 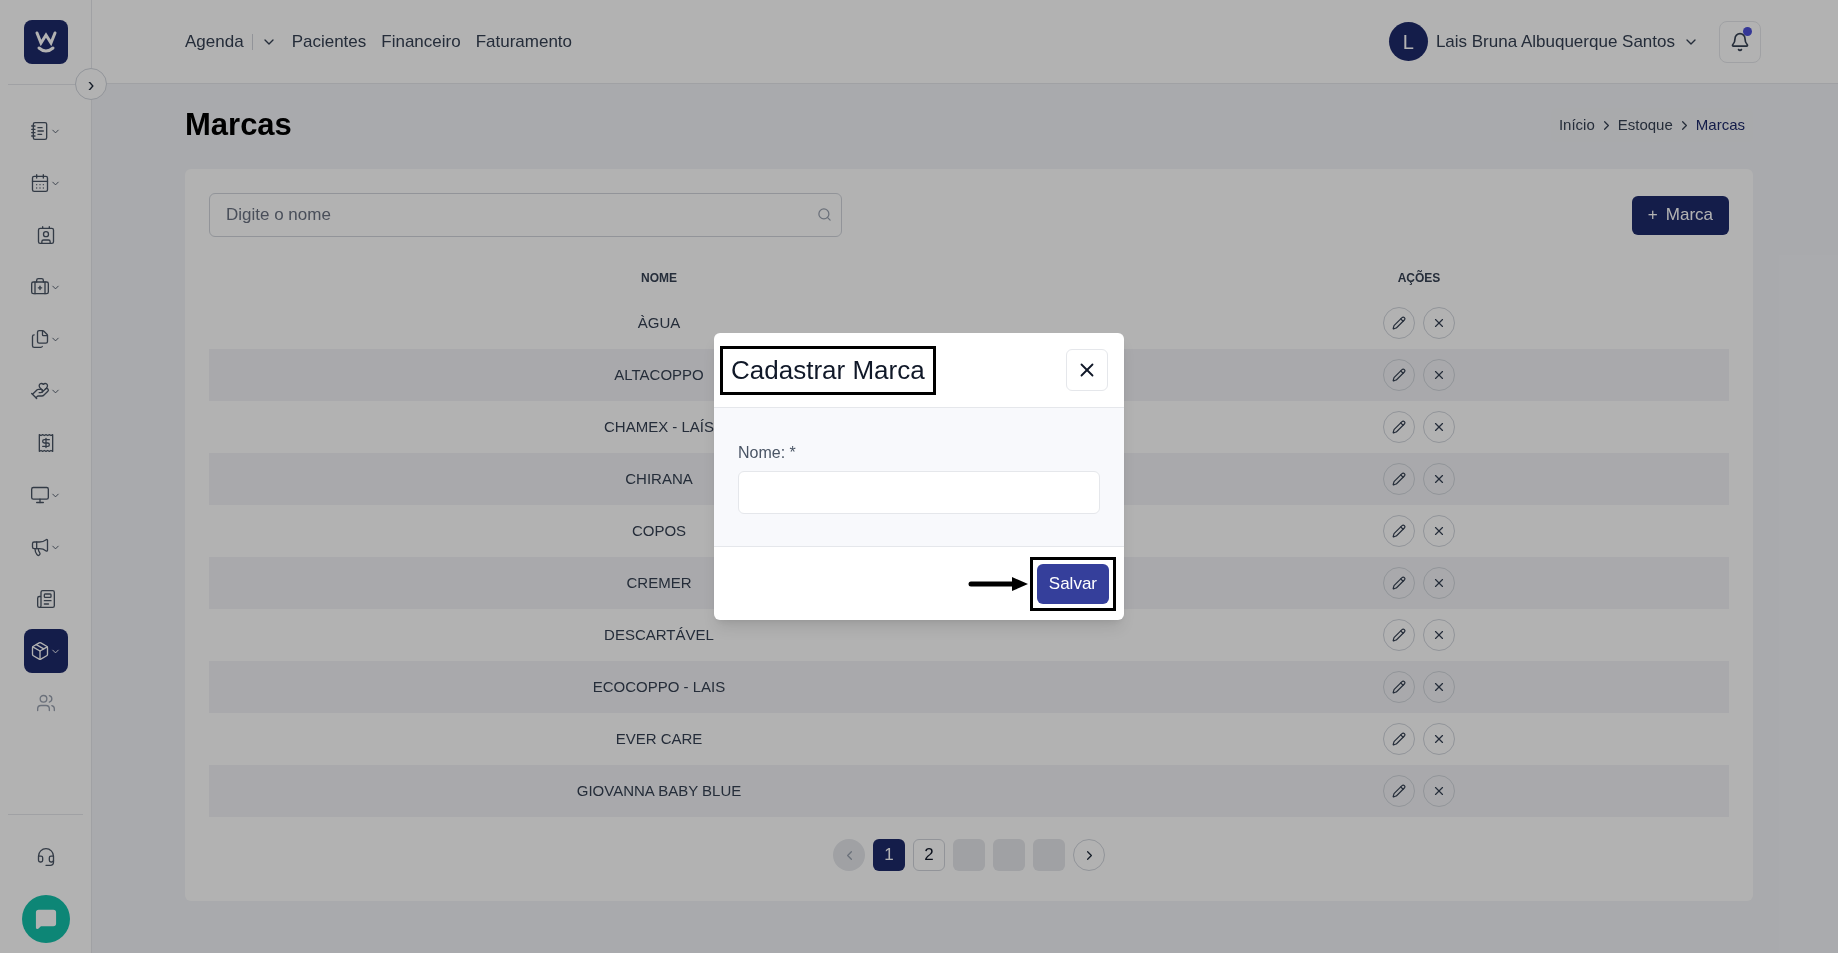 What do you see at coordinates (1680, 215) in the screenshot?
I see `add-brand-button: + Marca` at bounding box center [1680, 215].